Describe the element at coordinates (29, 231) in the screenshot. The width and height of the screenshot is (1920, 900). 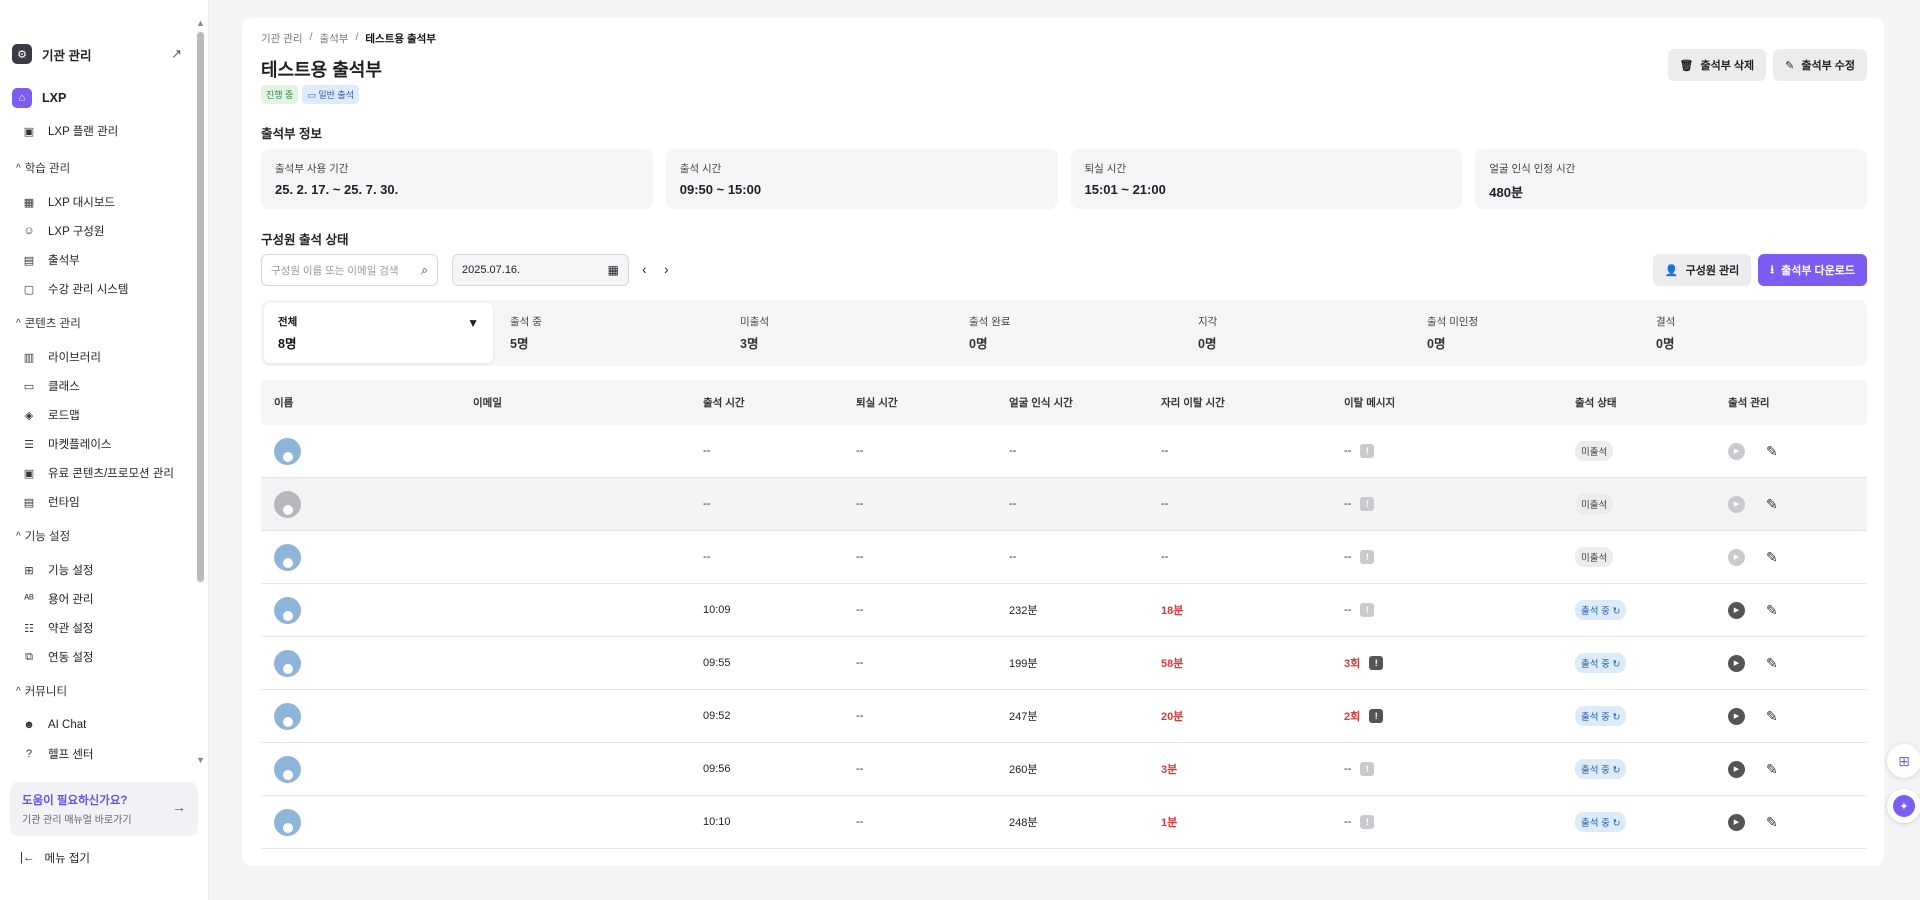
I see `users-icon: ☺` at that location.